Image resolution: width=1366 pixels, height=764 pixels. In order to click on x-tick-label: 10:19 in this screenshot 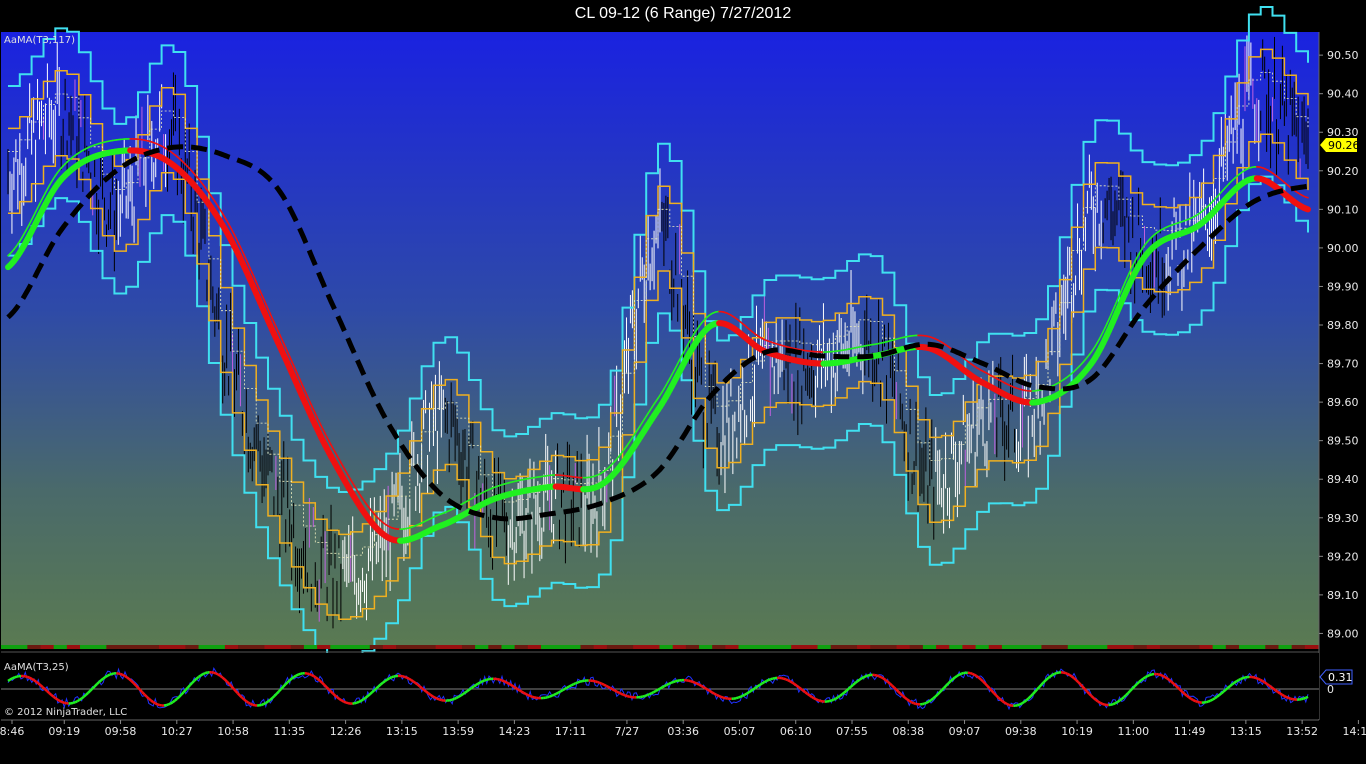, I will do `click(1077, 731)`.